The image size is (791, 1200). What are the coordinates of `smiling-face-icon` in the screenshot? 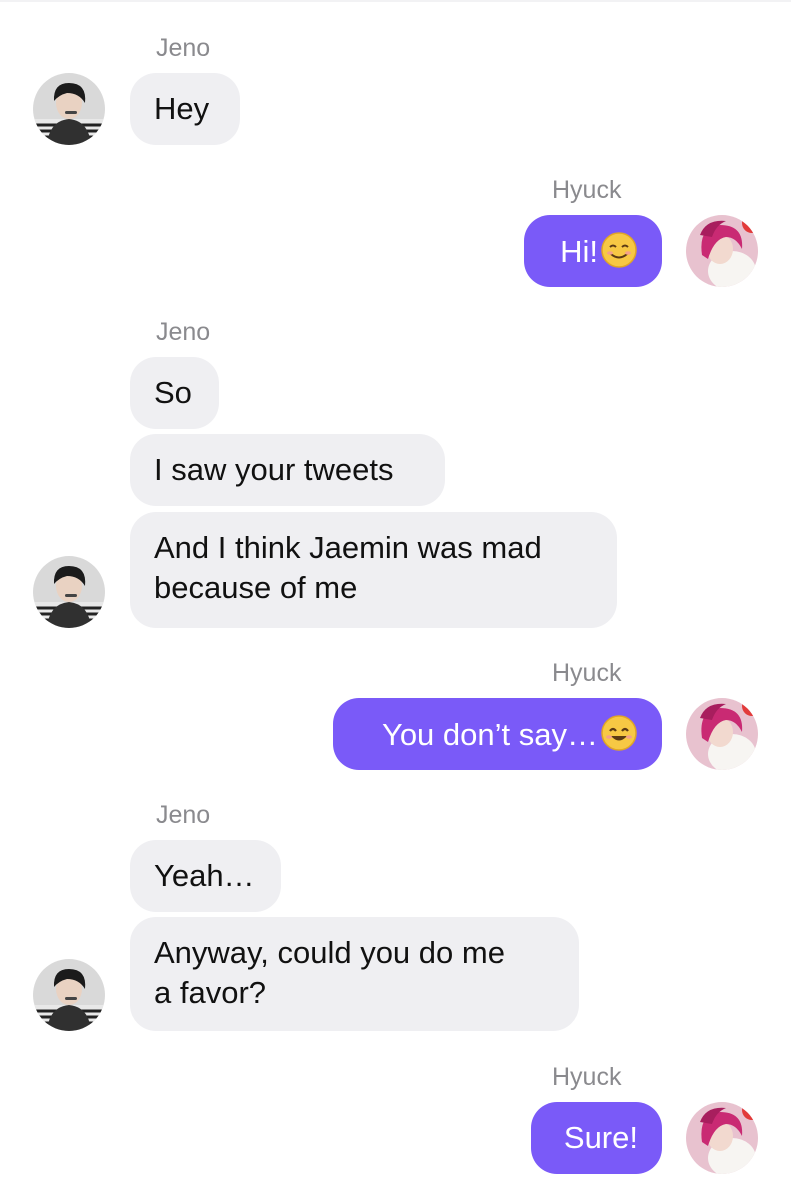 It's located at (619, 250).